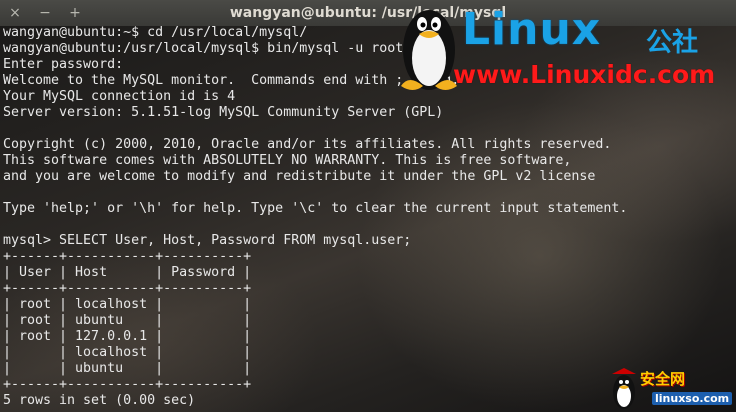 This screenshot has height=412, width=736. Describe the element at coordinates (127, 336) in the screenshot. I see `terminal-line: | root | 127.0.0.1 | |` at that location.